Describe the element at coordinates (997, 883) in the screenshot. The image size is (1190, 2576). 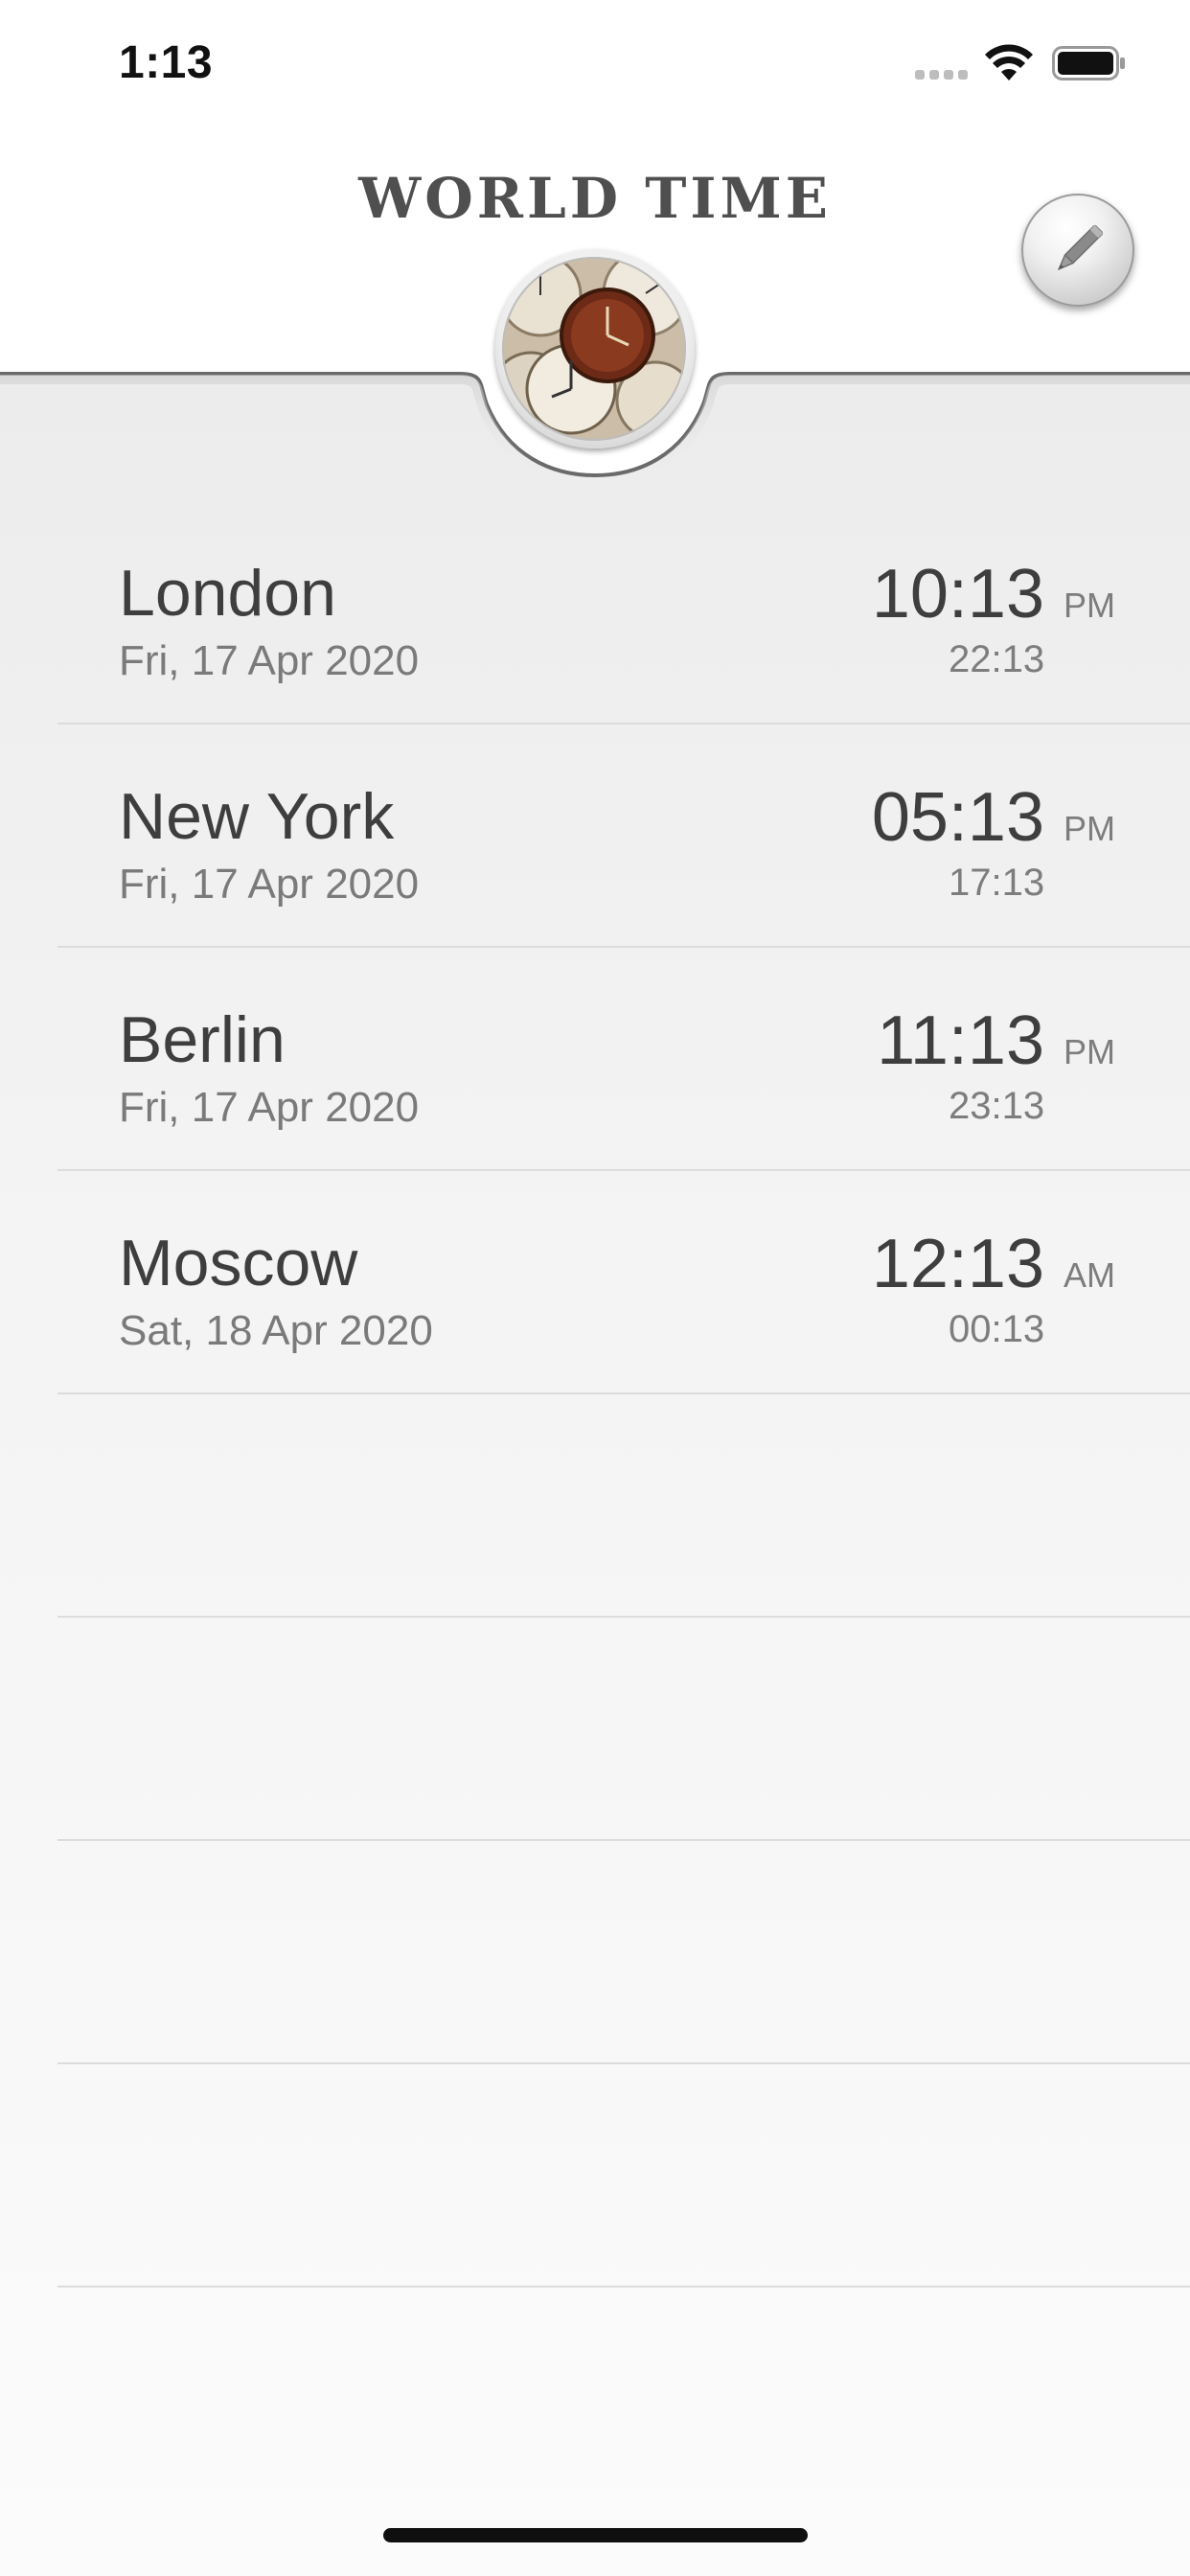
I see `city-time-24h: 17:13` at that location.